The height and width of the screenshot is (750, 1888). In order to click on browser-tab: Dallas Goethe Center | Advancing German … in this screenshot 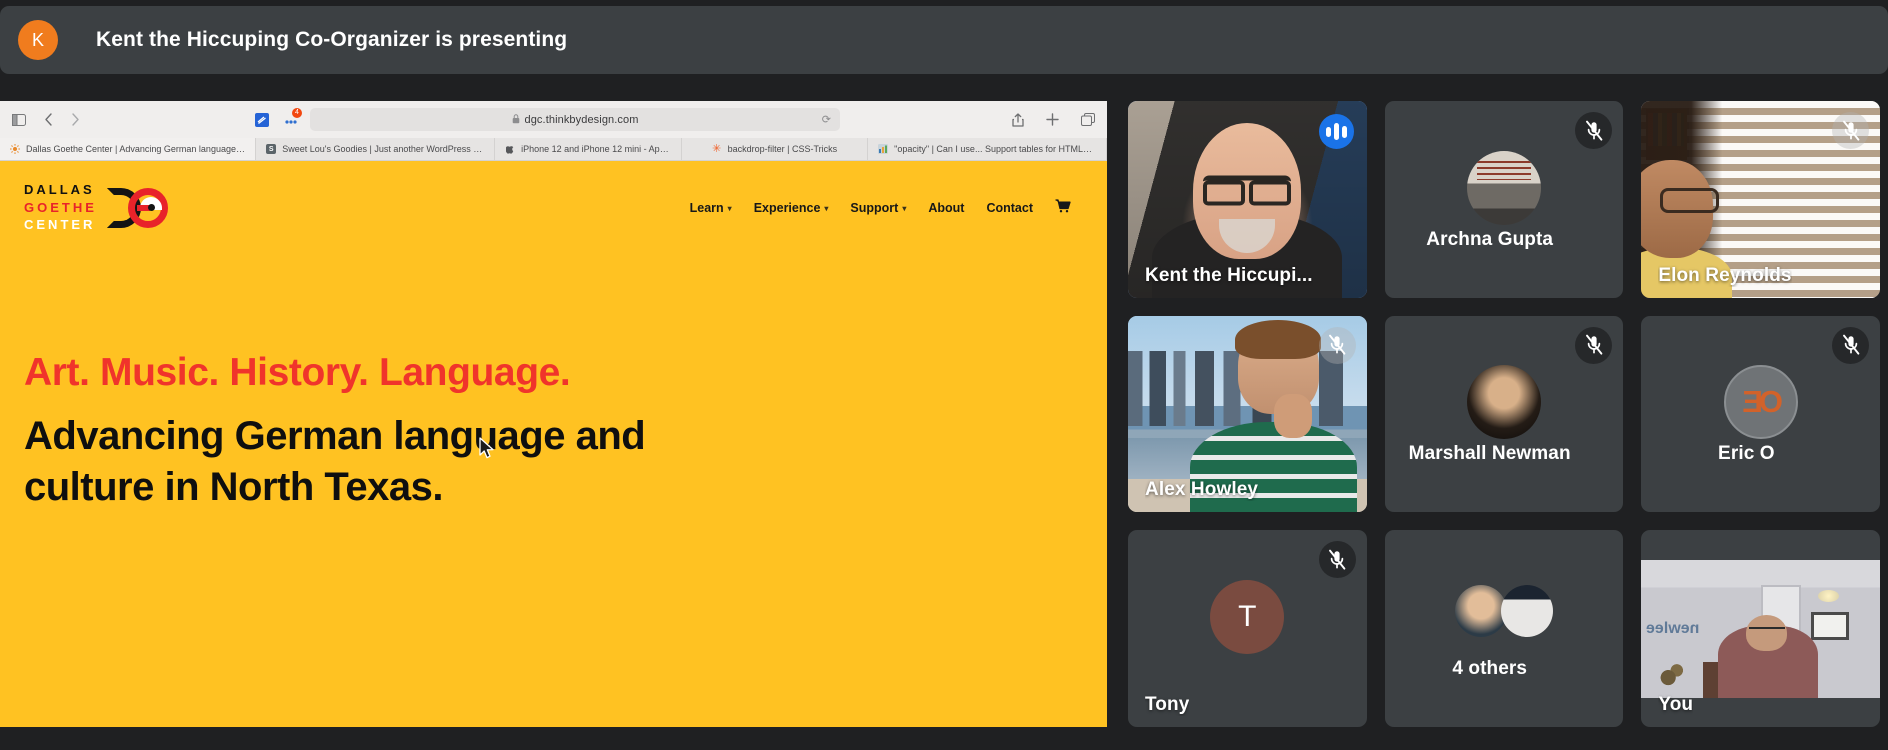, I will do `click(128, 149)`.